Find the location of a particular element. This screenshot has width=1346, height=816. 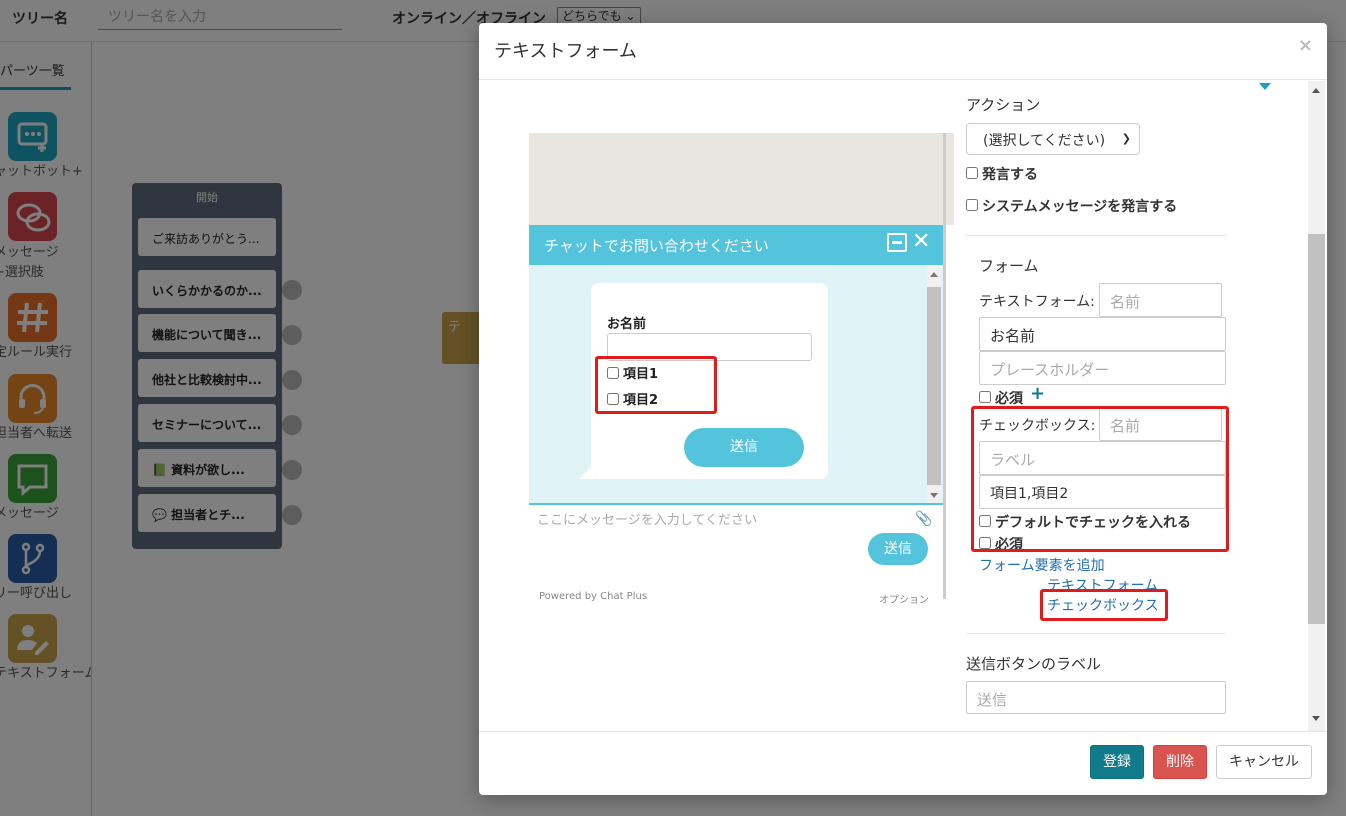

chat-send-button: 送信 is located at coordinates (898, 549).